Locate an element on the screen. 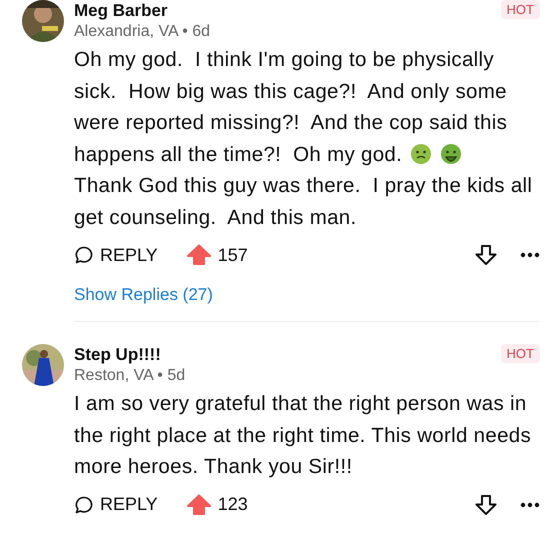 The image size is (560, 560). comment-text: were reported missing?! And the cop said this is located at coordinates (291, 123).